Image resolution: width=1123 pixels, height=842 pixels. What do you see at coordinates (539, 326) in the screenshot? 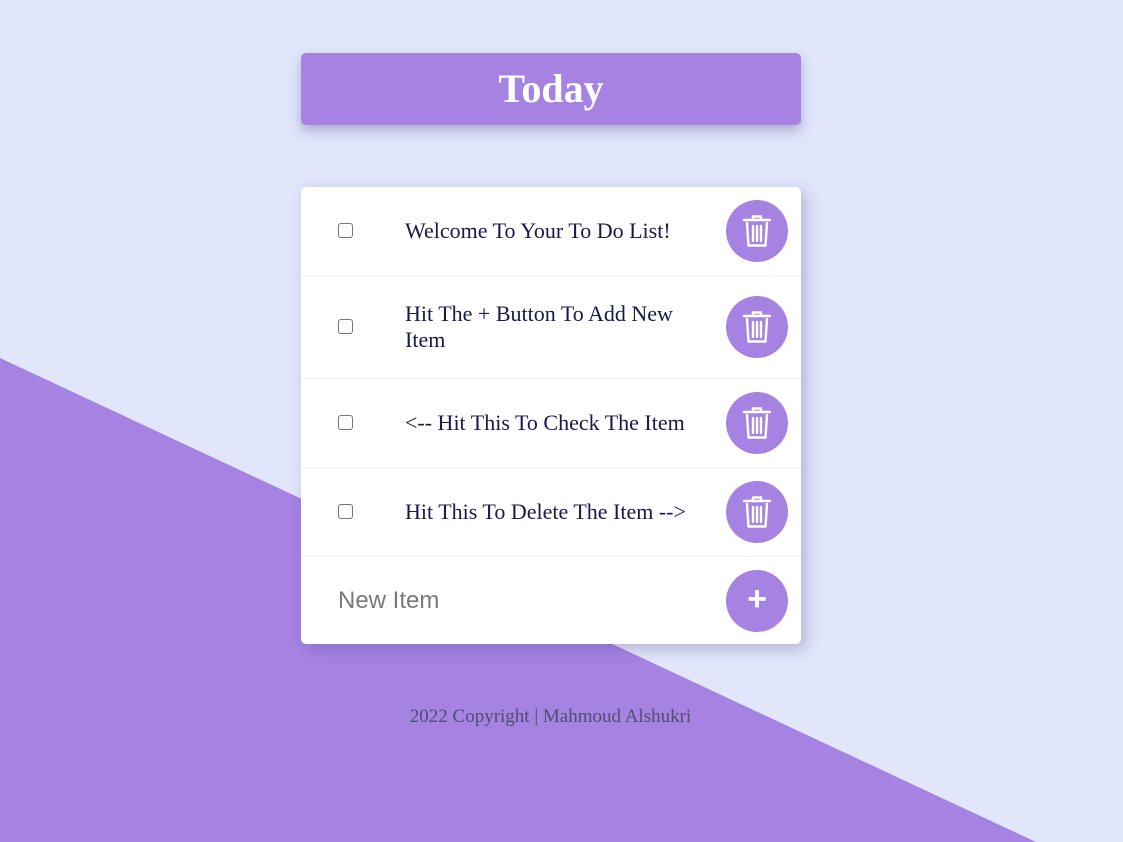
I see `item-label: Hit The + Button To Add New Item` at bounding box center [539, 326].